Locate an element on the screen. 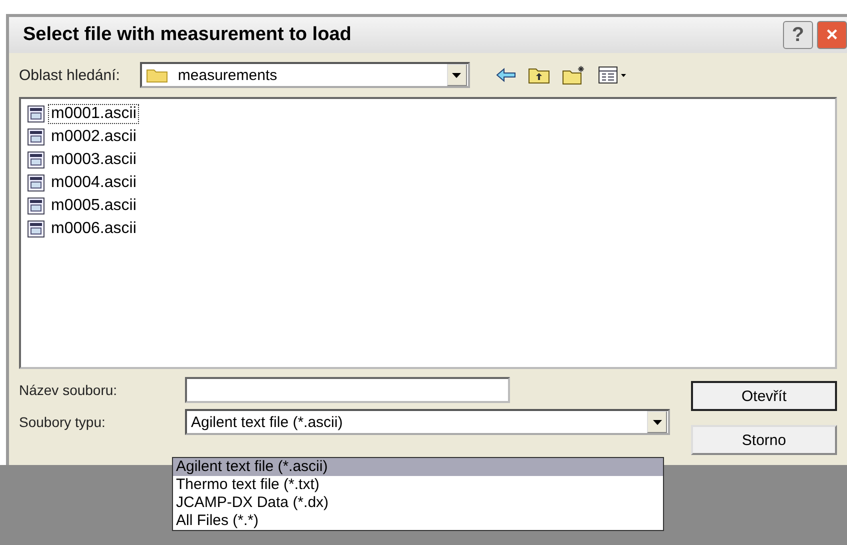 The width and height of the screenshot is (847, 545). file-item: m0006.ascii is located at coordinates (94, 228).